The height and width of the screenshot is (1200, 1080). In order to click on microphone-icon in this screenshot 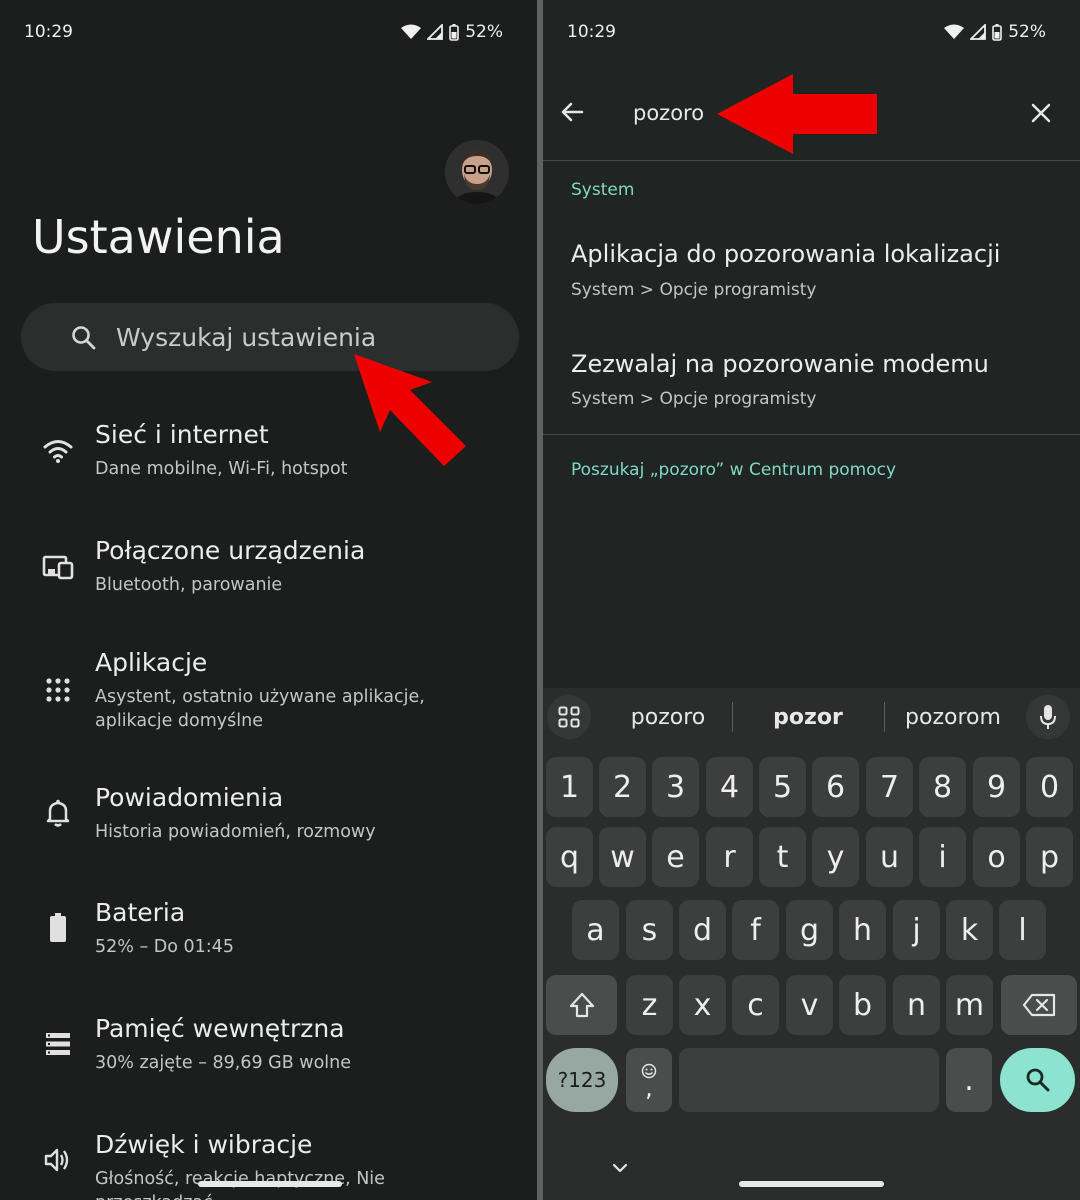, I will do `click(1048, 717)`.